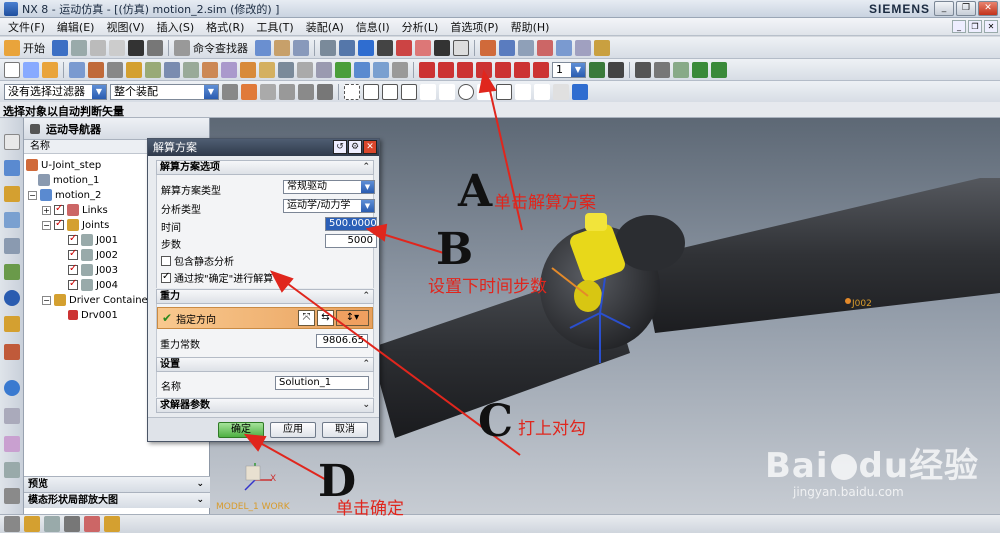  I want to click on section-solution-options: 解算方案选项 ⌃, so click(265, 167).